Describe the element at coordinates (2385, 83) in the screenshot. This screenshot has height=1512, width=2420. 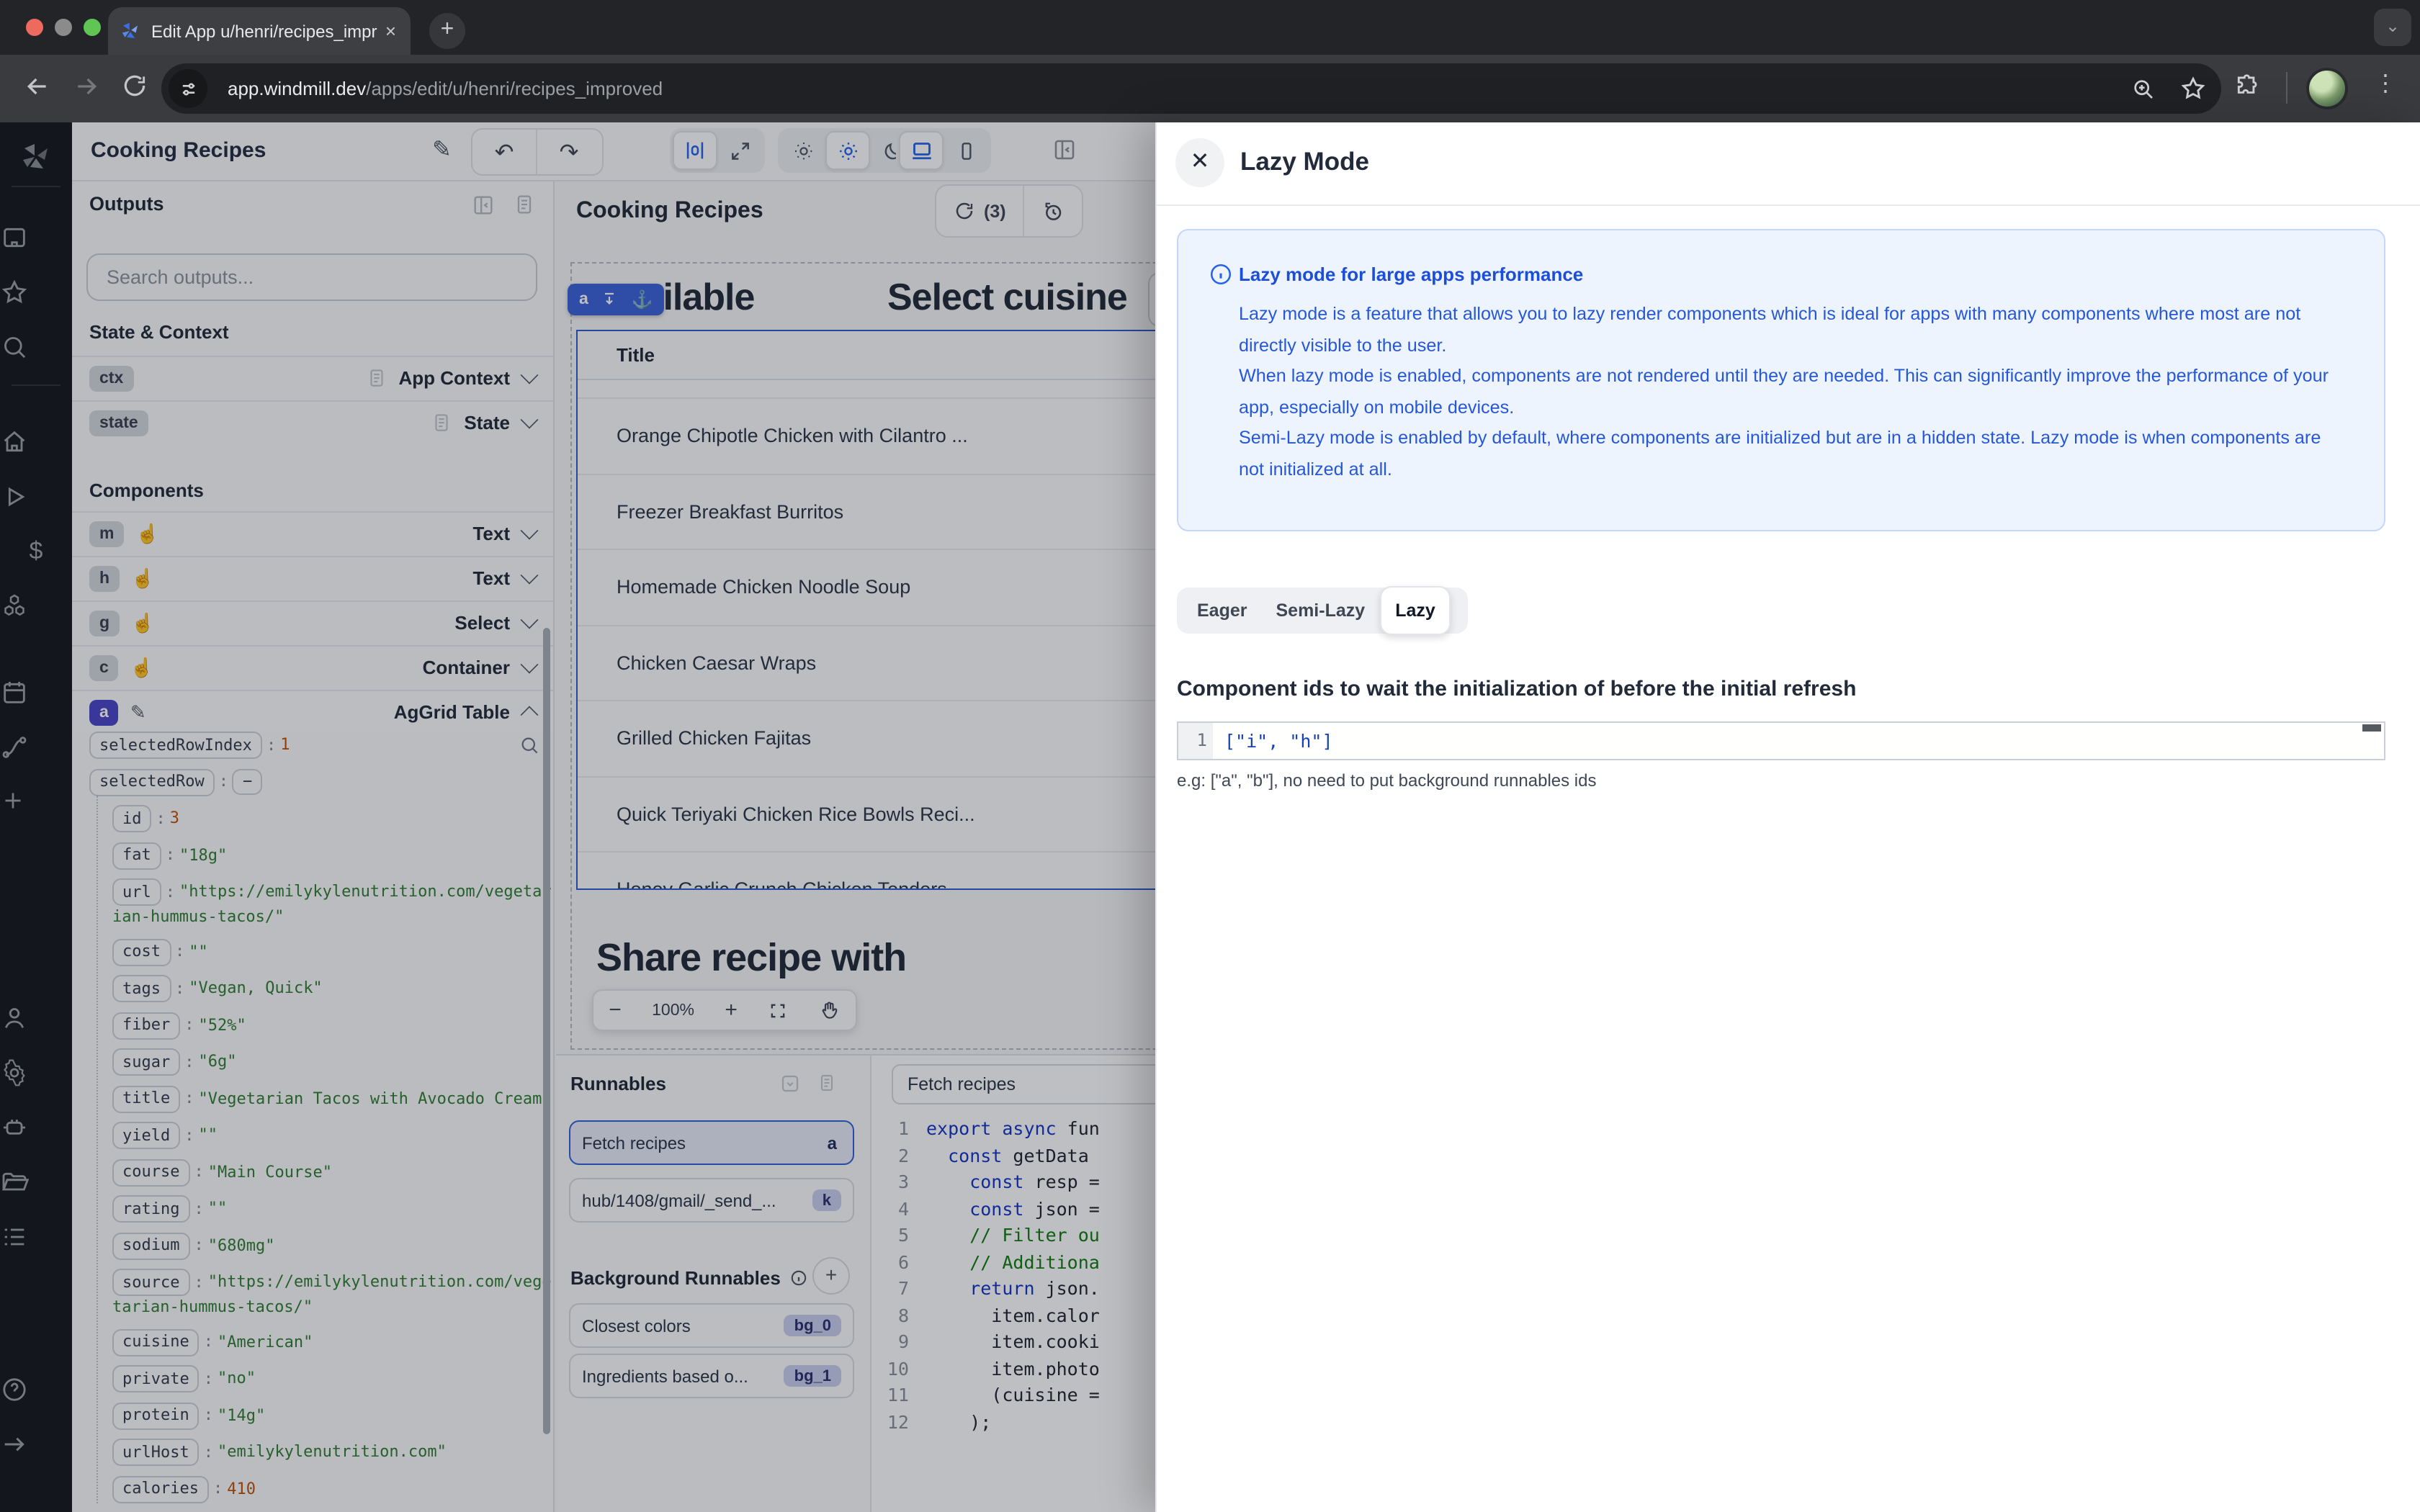
I see `browser-menu-icon: ⋮` at that location.